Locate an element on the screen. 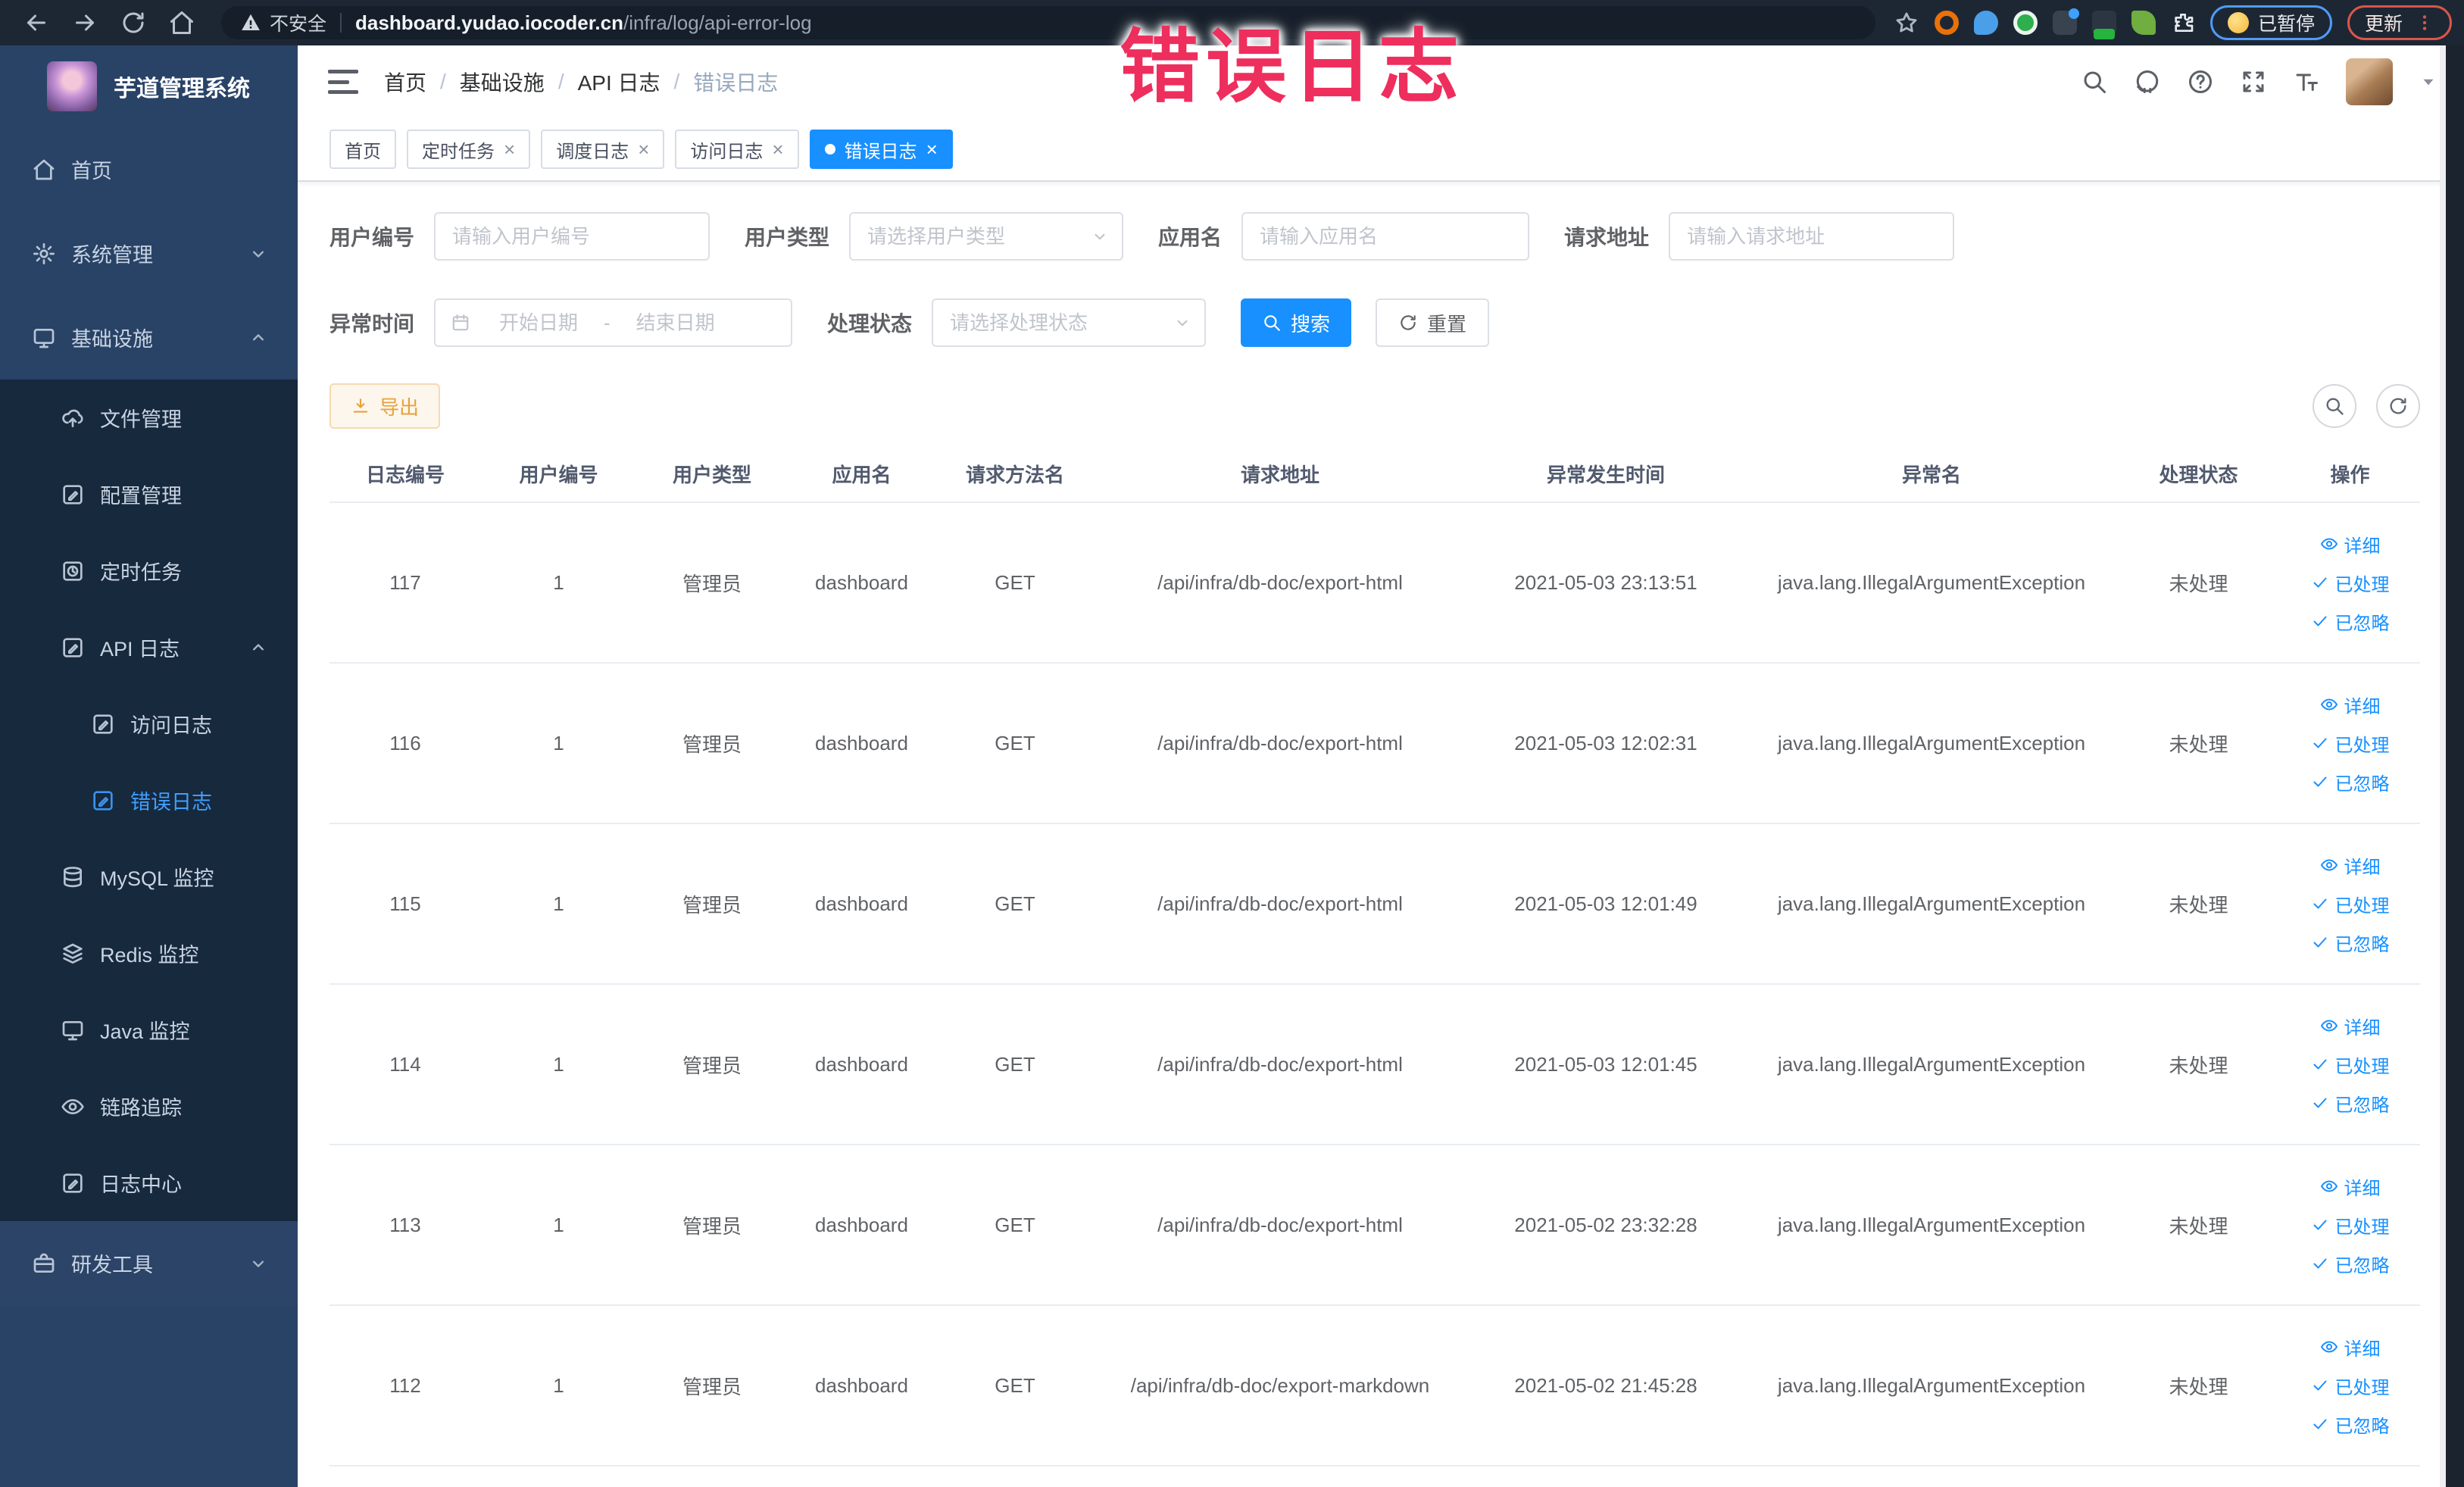 The height and width of the screenshot is (1487, 2464). tab-首页: 首页 is located at coordinates (362, 149).